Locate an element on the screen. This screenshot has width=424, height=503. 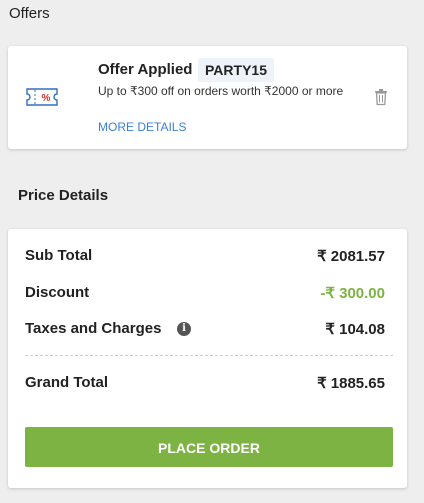
divider is located at coordinates (209, 355).